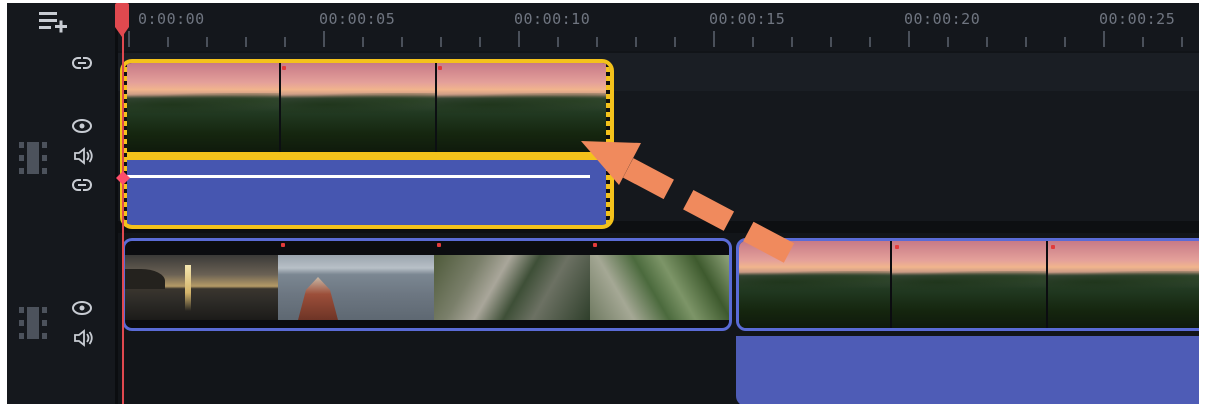  Describe the element at coordinates (367, 192) in the screenshot. I see `overlay-clip-audio` at that location.